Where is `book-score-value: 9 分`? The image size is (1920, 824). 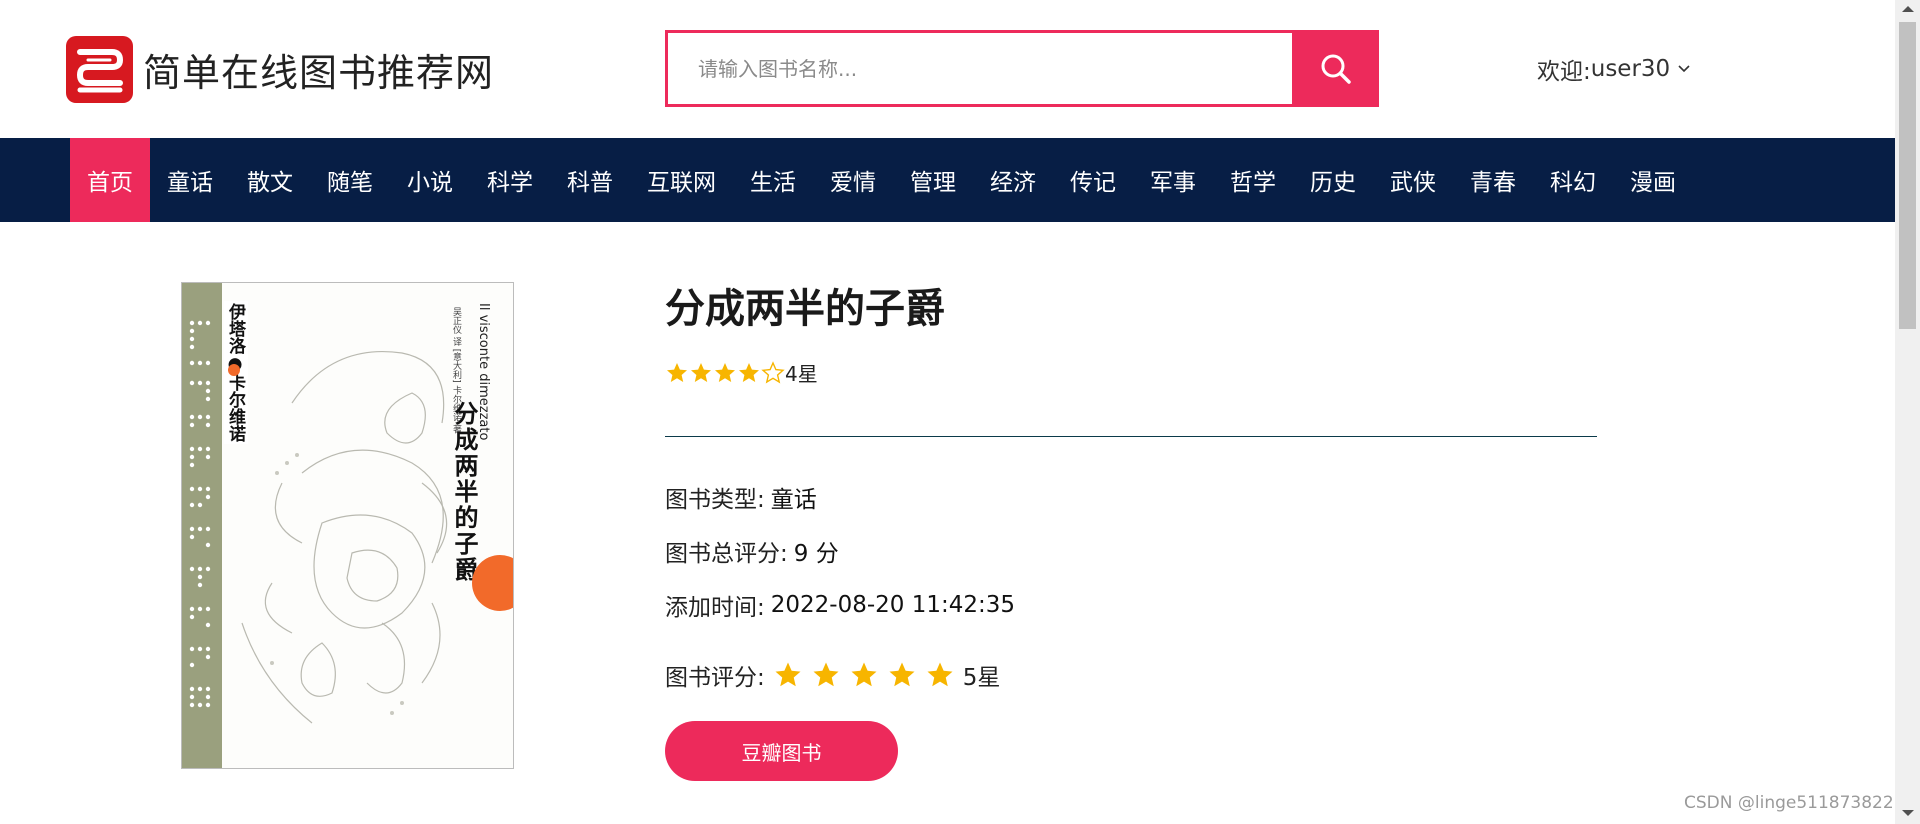
book-score-value: 9 分 is located at coordinates (816, 554).